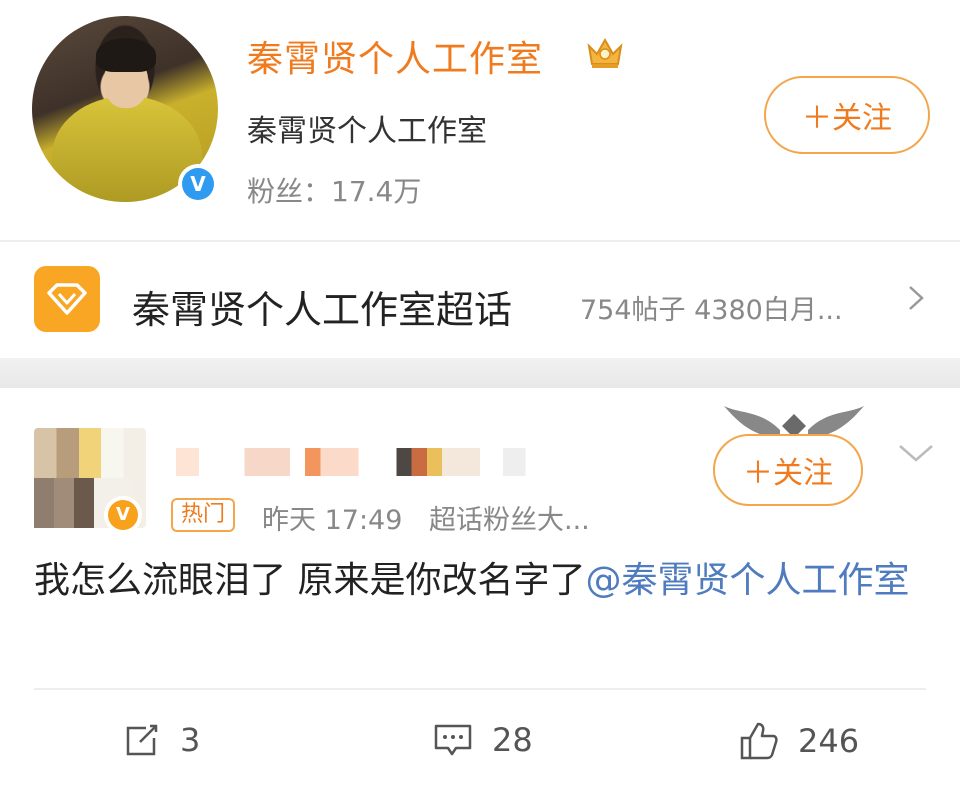  What do you see at coordinates (916, 454) in the screenshot?
I see `chevron-down-icon` at bounding box center [916, 454].